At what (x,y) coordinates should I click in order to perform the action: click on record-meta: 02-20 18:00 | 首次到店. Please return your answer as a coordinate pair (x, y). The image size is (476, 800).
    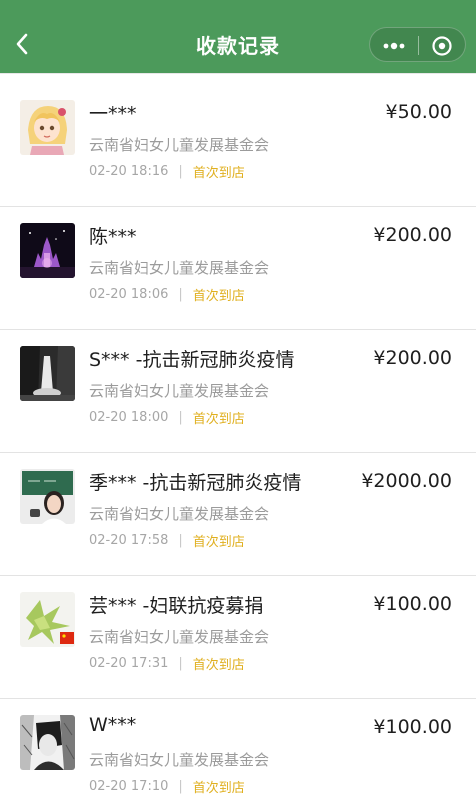
    Looking at the image, I should click on (167, 417).